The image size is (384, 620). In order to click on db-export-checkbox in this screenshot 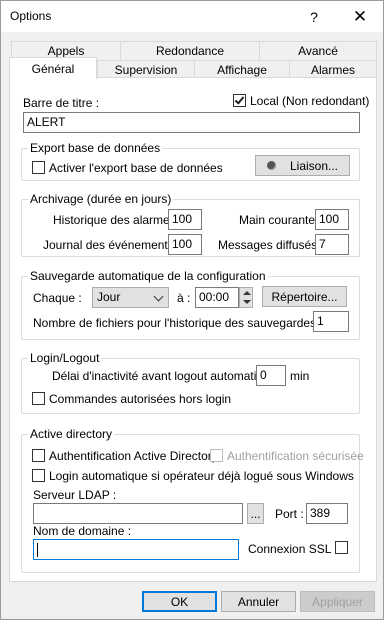, I will do `click(38, 167)`.